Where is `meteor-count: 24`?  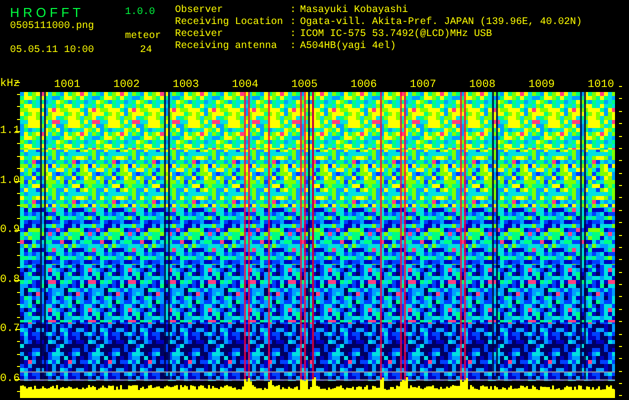
meteor-count: 24 is located at coordinates (146, 51).